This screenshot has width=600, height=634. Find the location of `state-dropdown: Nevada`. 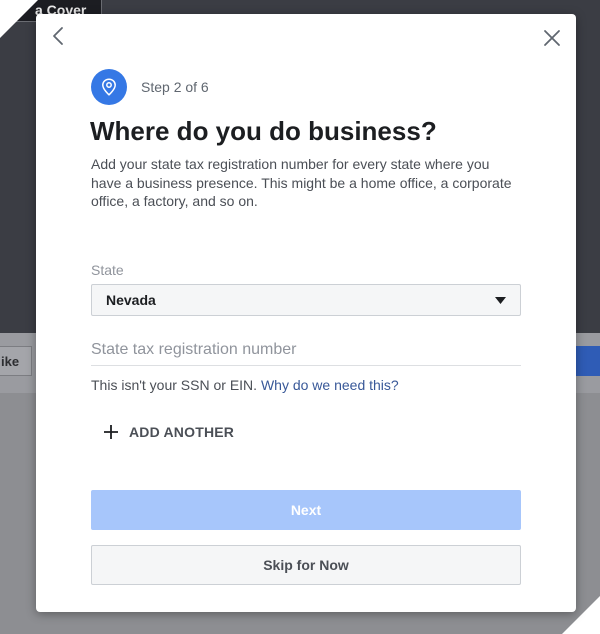

state-dropdown: Nevada is located at coordinates (306, 300).